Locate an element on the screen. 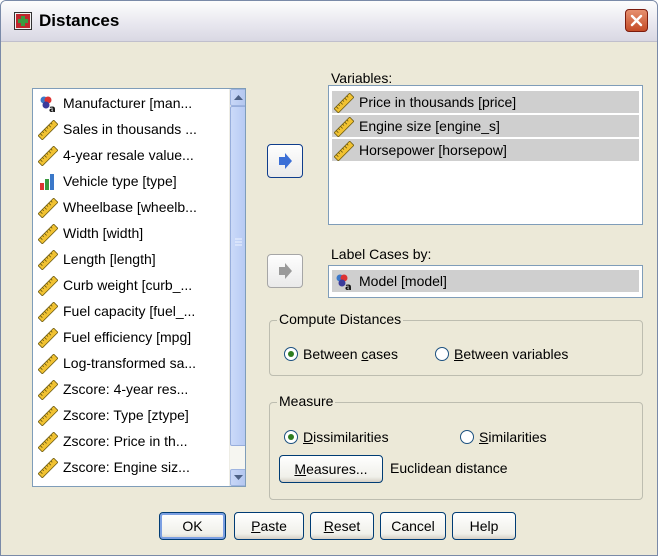 This screenshot has width=658, height=556. list-item-label: Zscore: Type [ztype] is located at coordinates (126, 415).